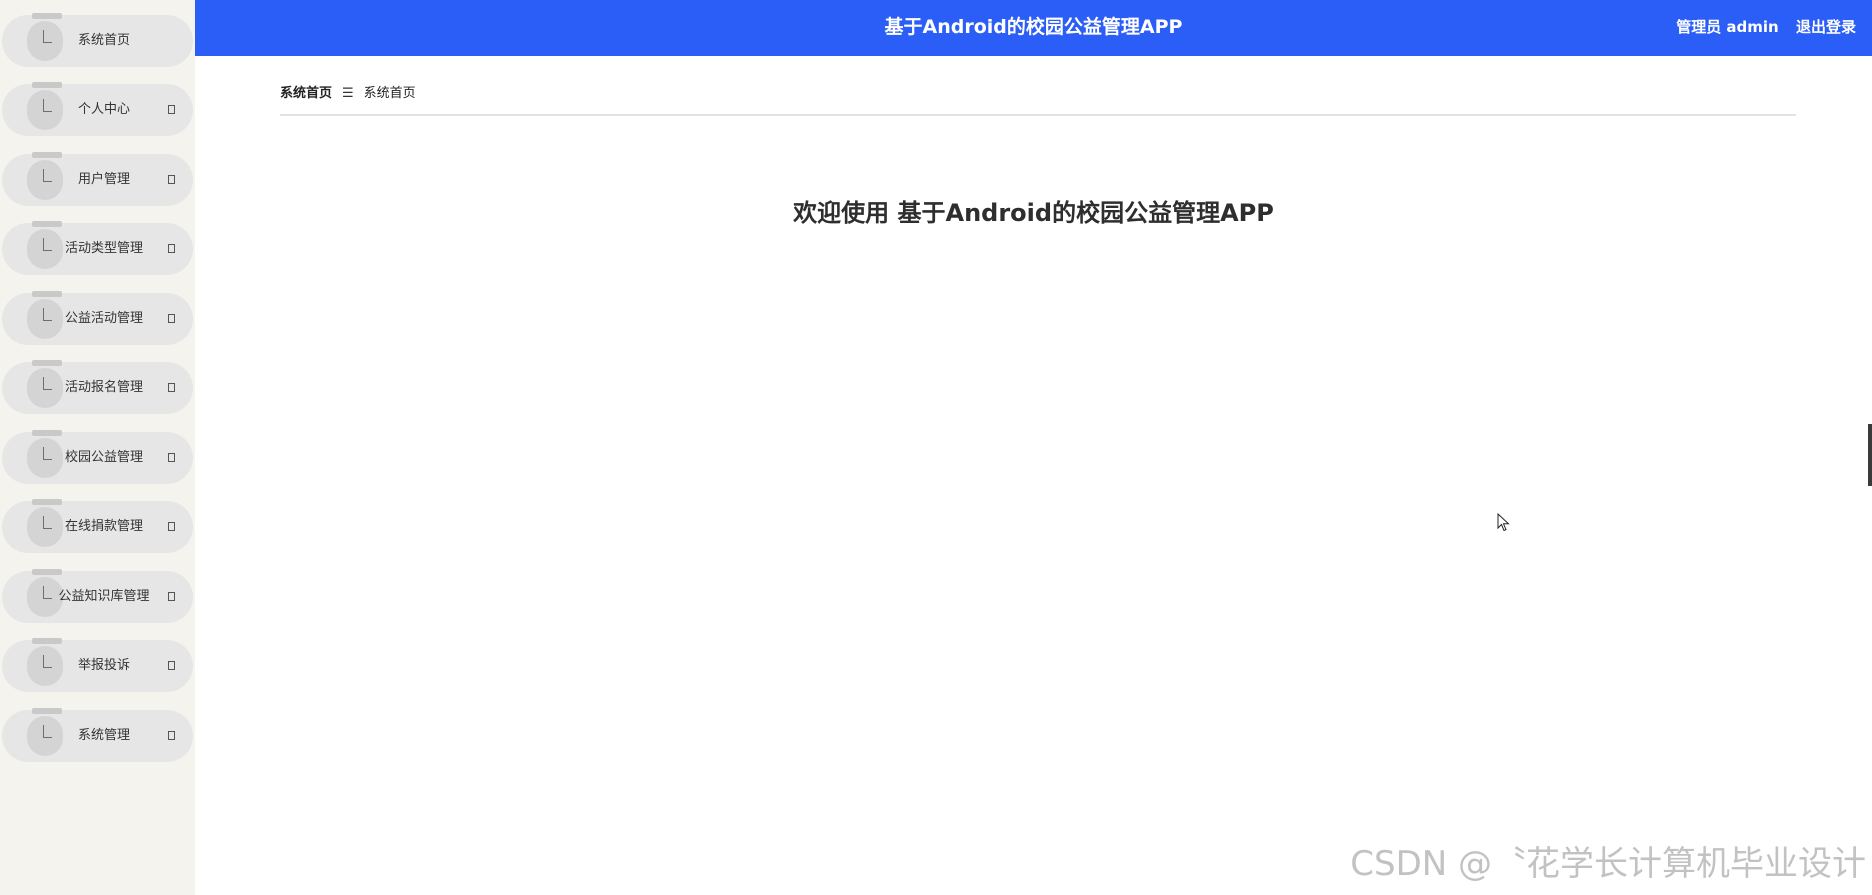  What do you see at coordinates (103, 318) in the screenshot?
I see `sidebar-item-label: 公益活动管理` at bounding box center [103, 318].